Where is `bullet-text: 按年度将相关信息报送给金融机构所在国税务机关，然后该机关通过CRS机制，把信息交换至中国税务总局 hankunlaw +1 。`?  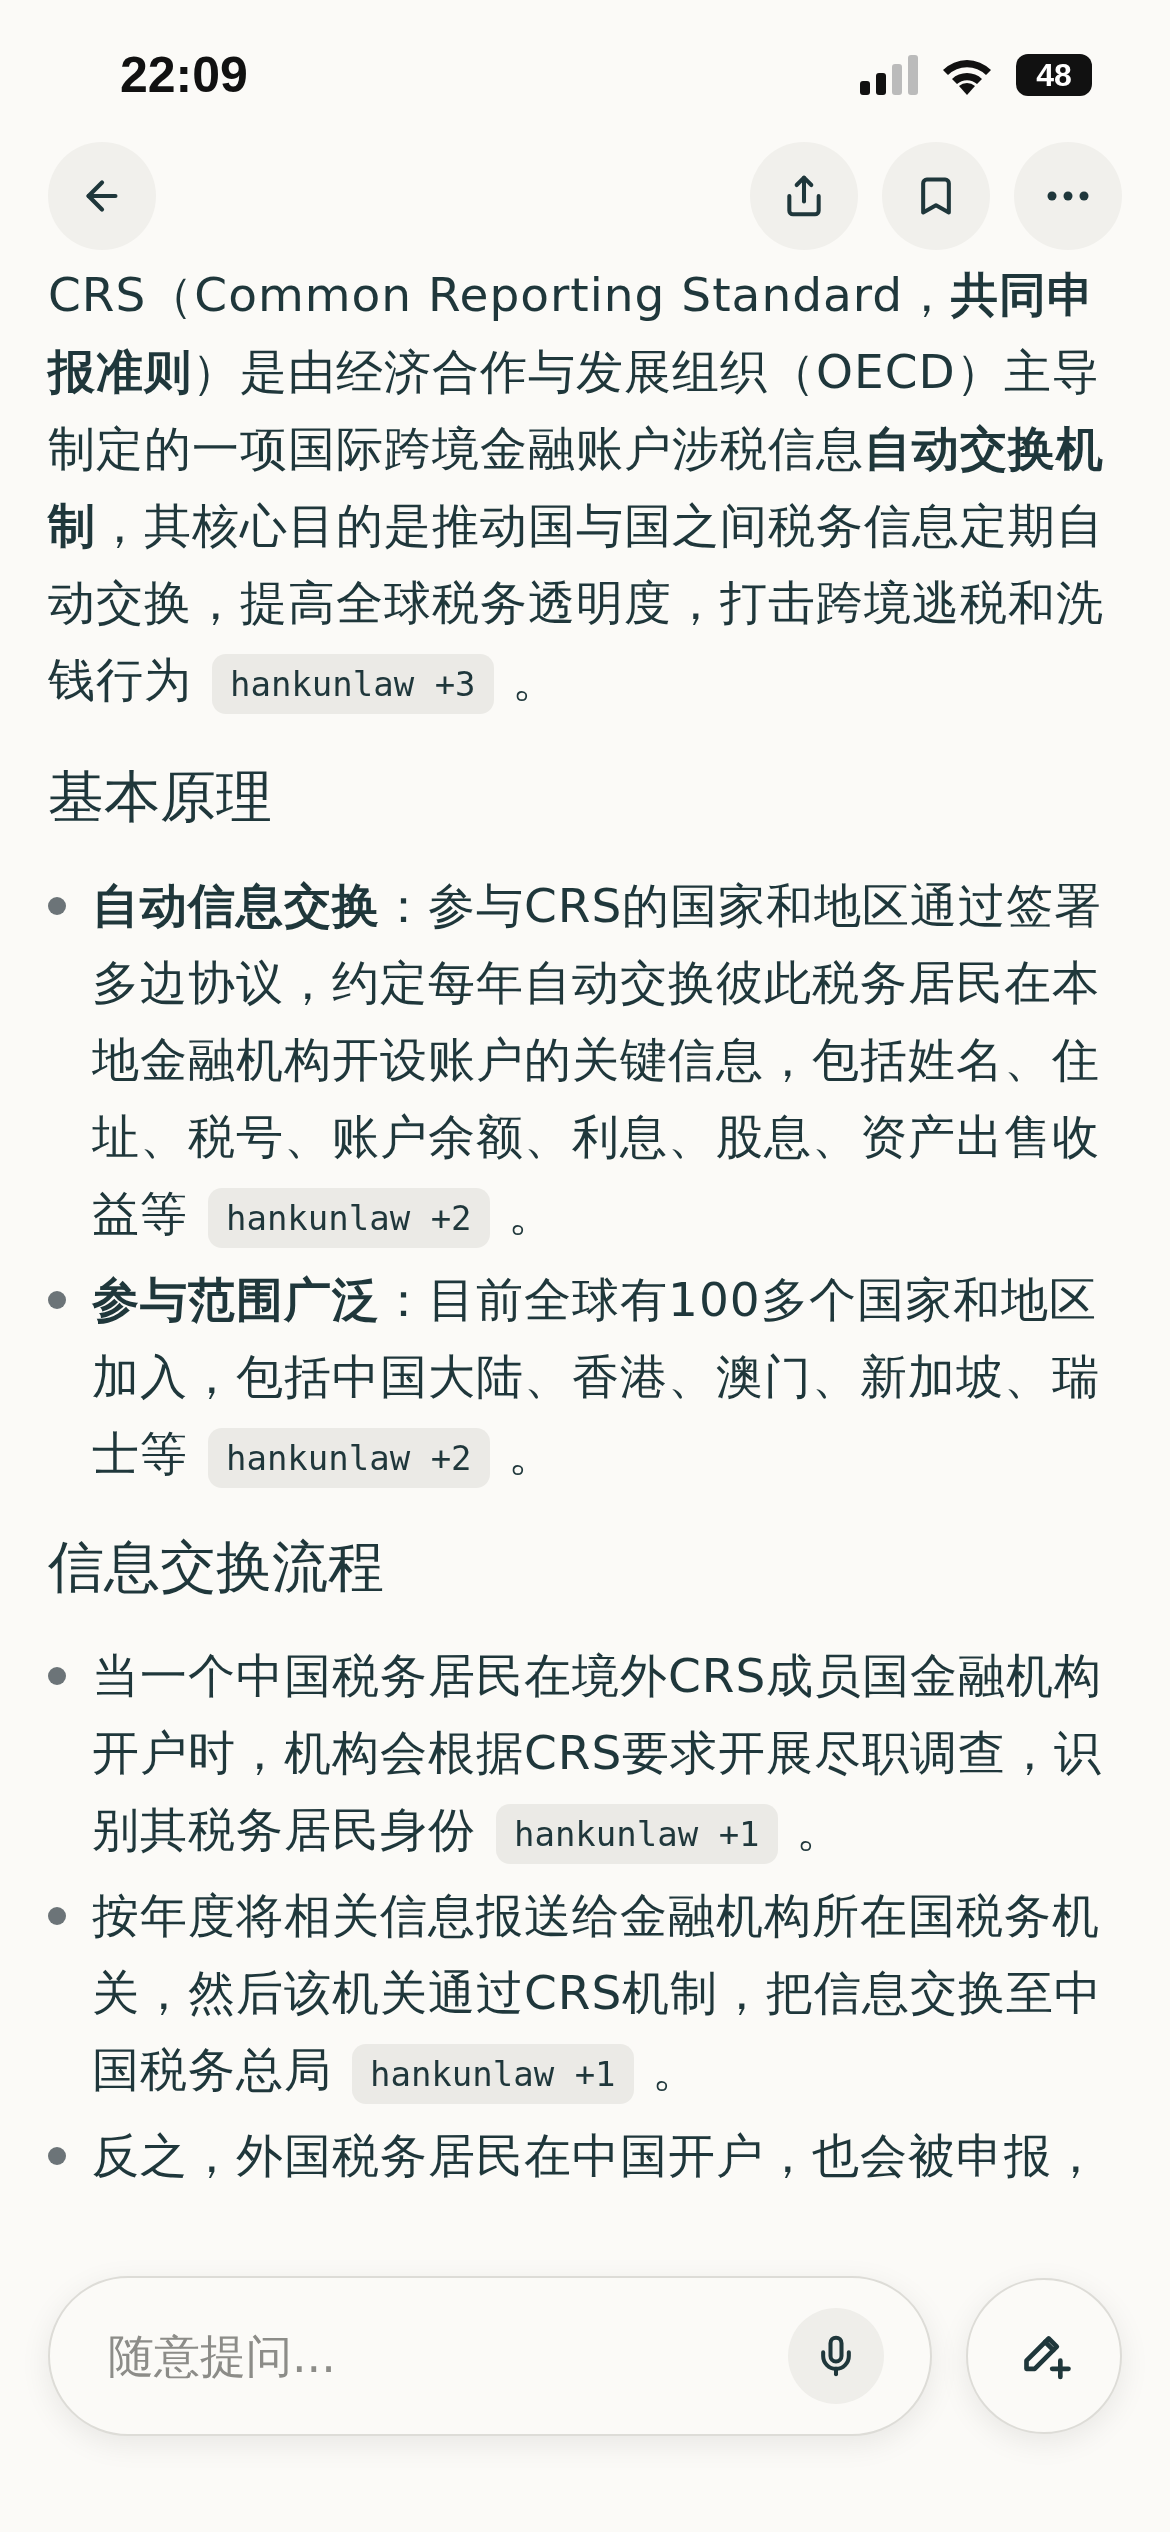 bullet-text: 按年度将相关信息报送给金融机构所在国税务机关，然后该机关通过CRS机制，把信息交换至中国税务总局 hankunlaw +1 。 is located at coordinates (611, 1995).